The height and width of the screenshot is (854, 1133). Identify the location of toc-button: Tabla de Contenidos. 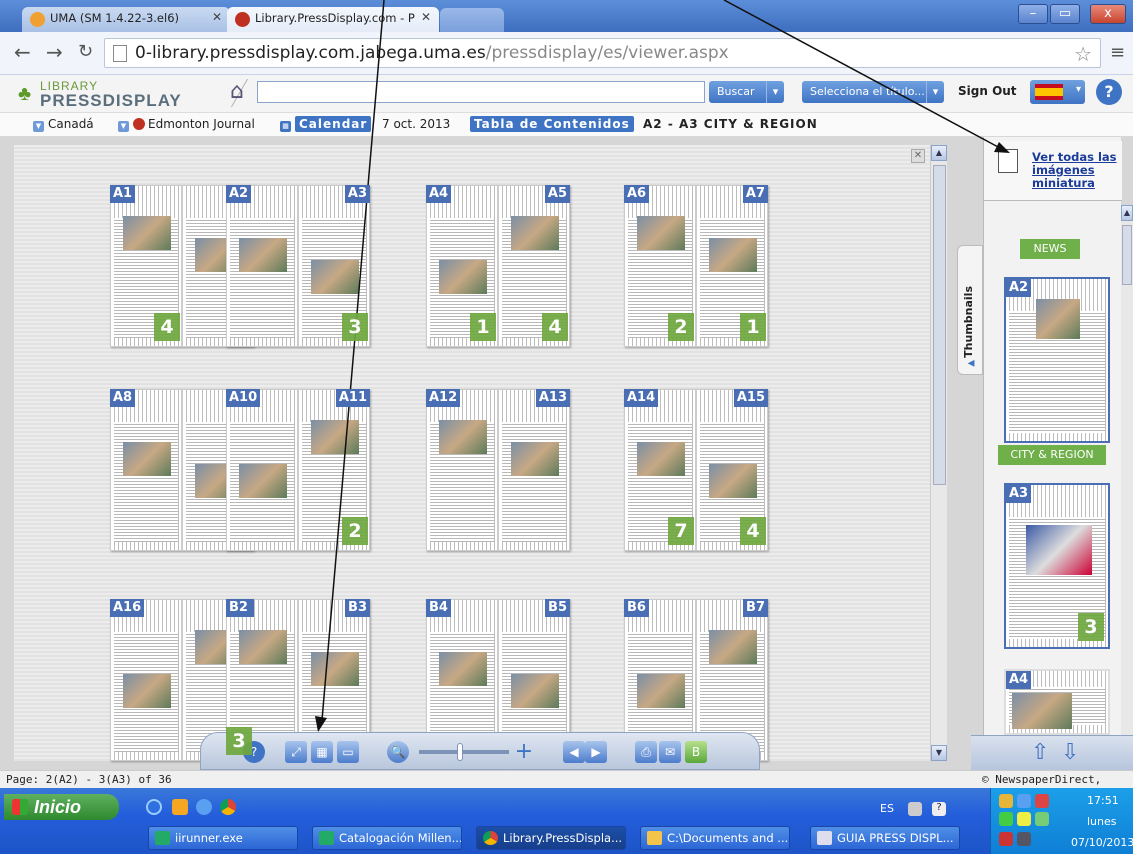
(552, 124).